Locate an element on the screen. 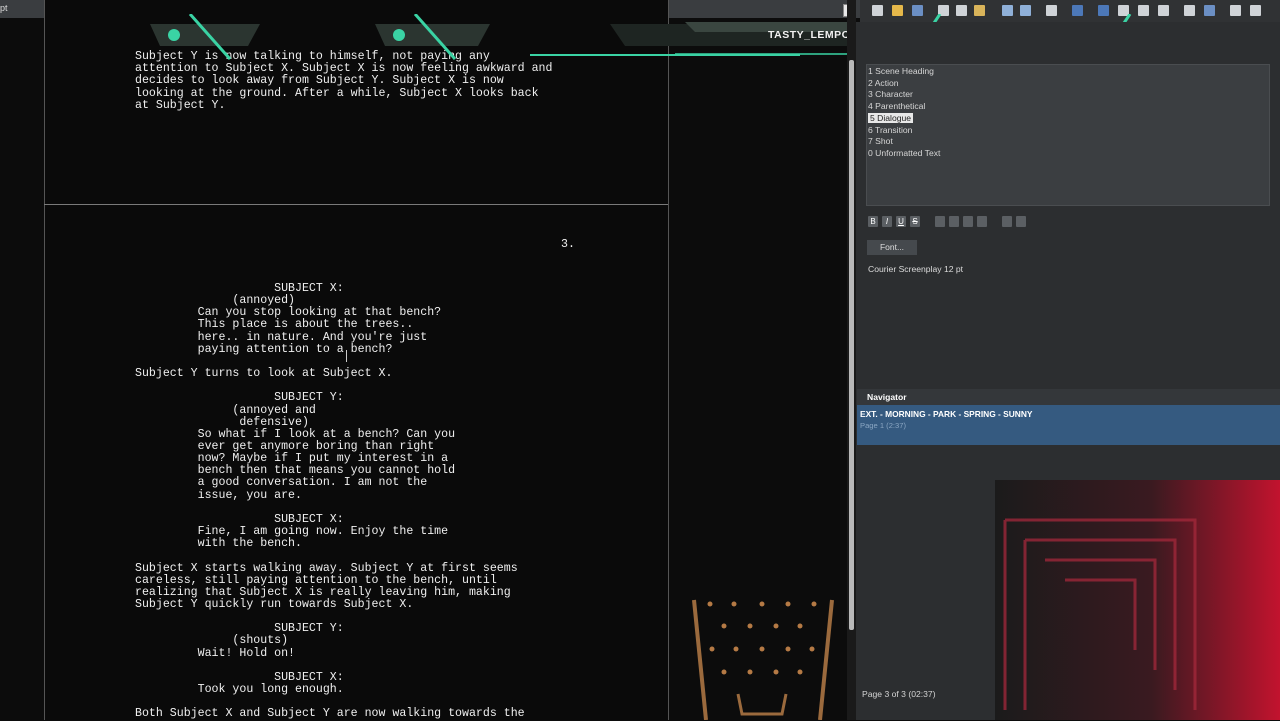 This screenshot has height=721, width=1280. status-bar is located at coordinates (926, 700).